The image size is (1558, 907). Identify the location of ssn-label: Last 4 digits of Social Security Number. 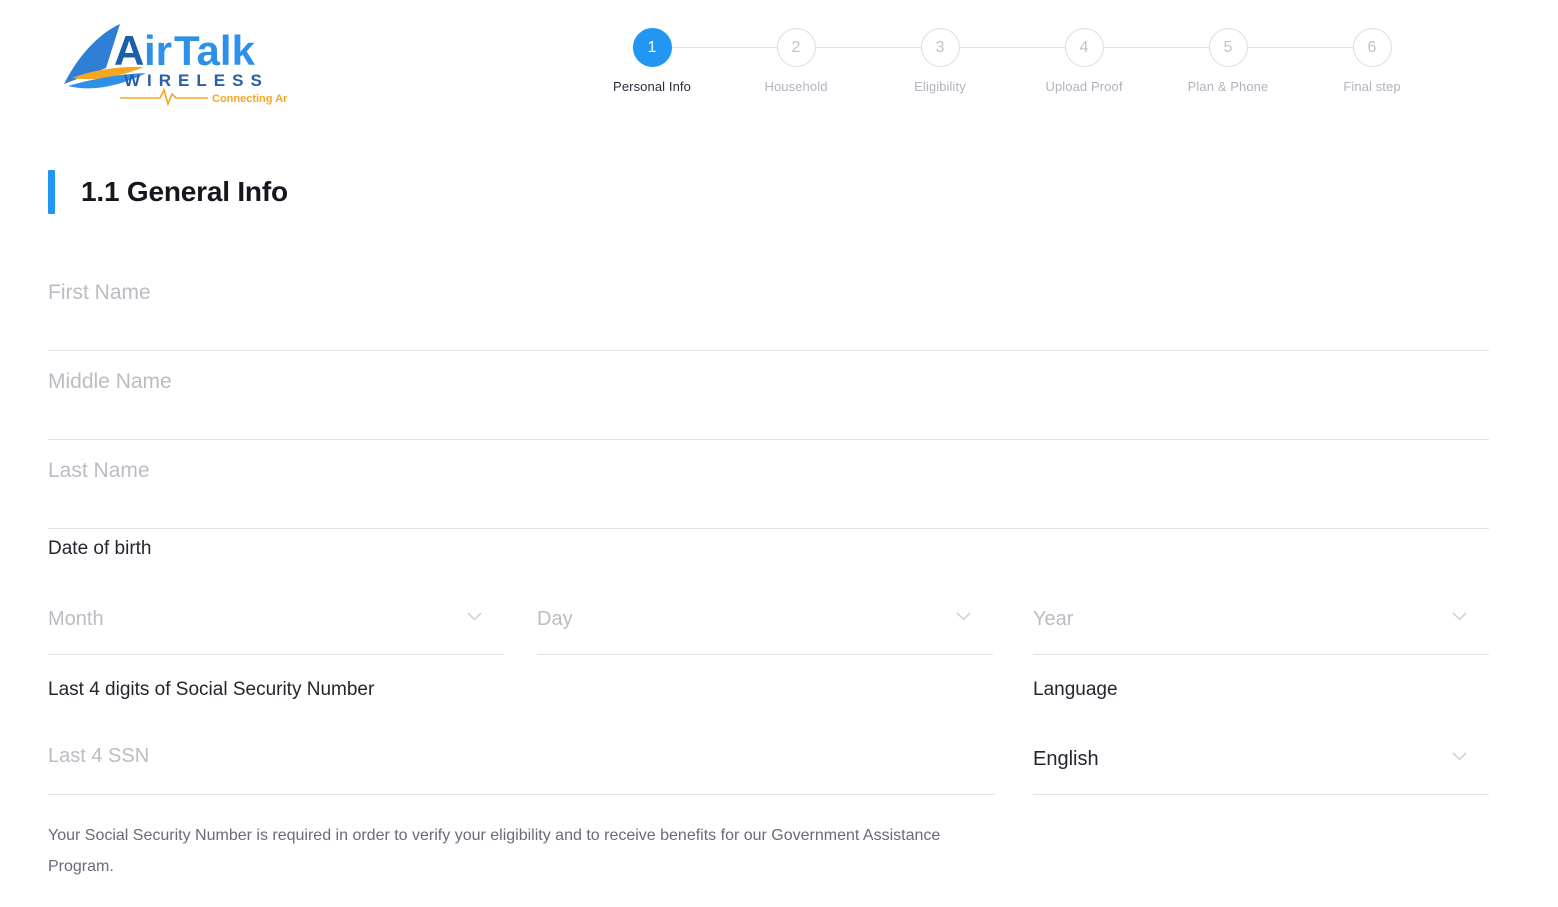
(211, 689).